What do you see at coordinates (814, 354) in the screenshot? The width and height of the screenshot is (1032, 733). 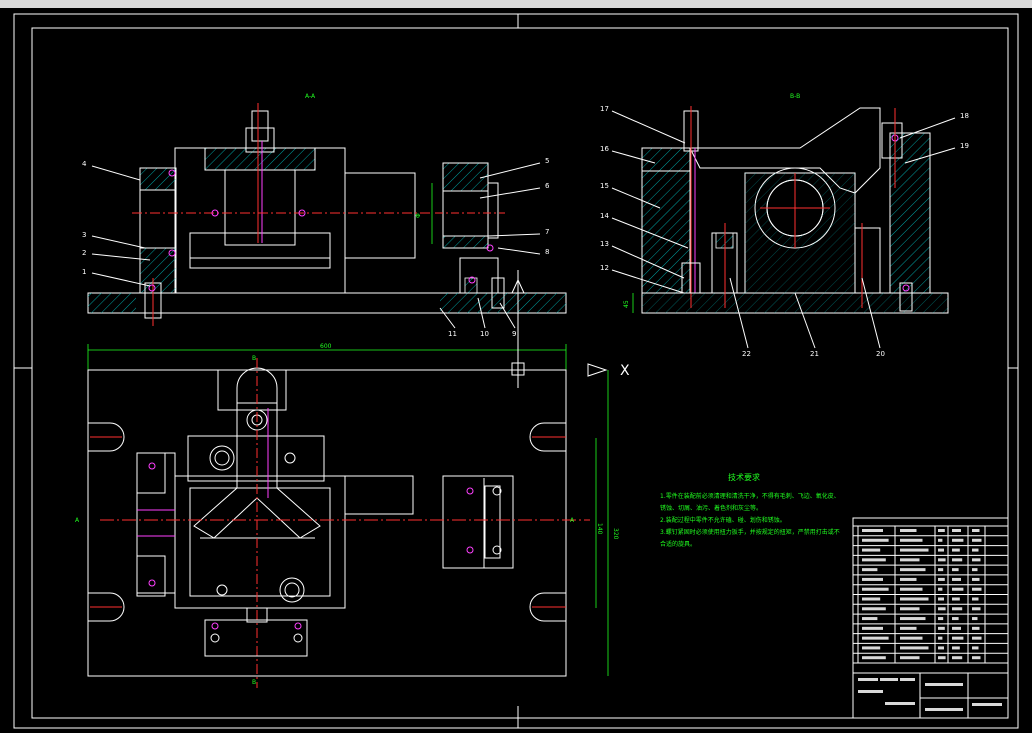 I see `part-num-21: 21` at bounding box center [814, 354].